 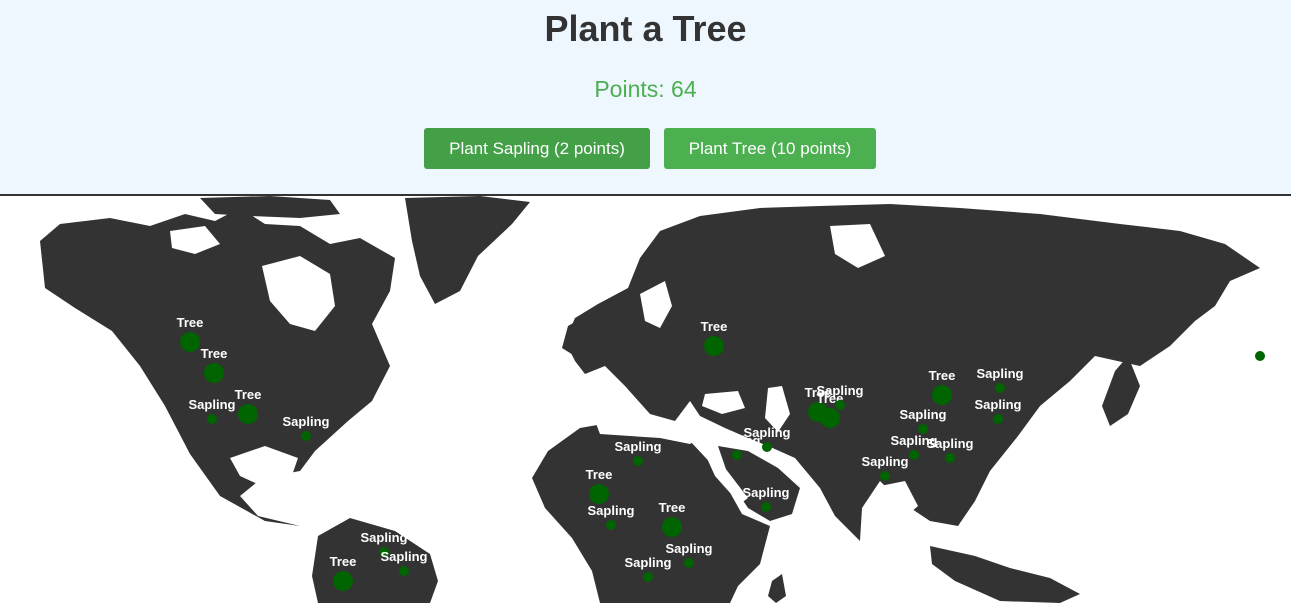 I want to click on japan-landmass, so click(x=1121, y=391).